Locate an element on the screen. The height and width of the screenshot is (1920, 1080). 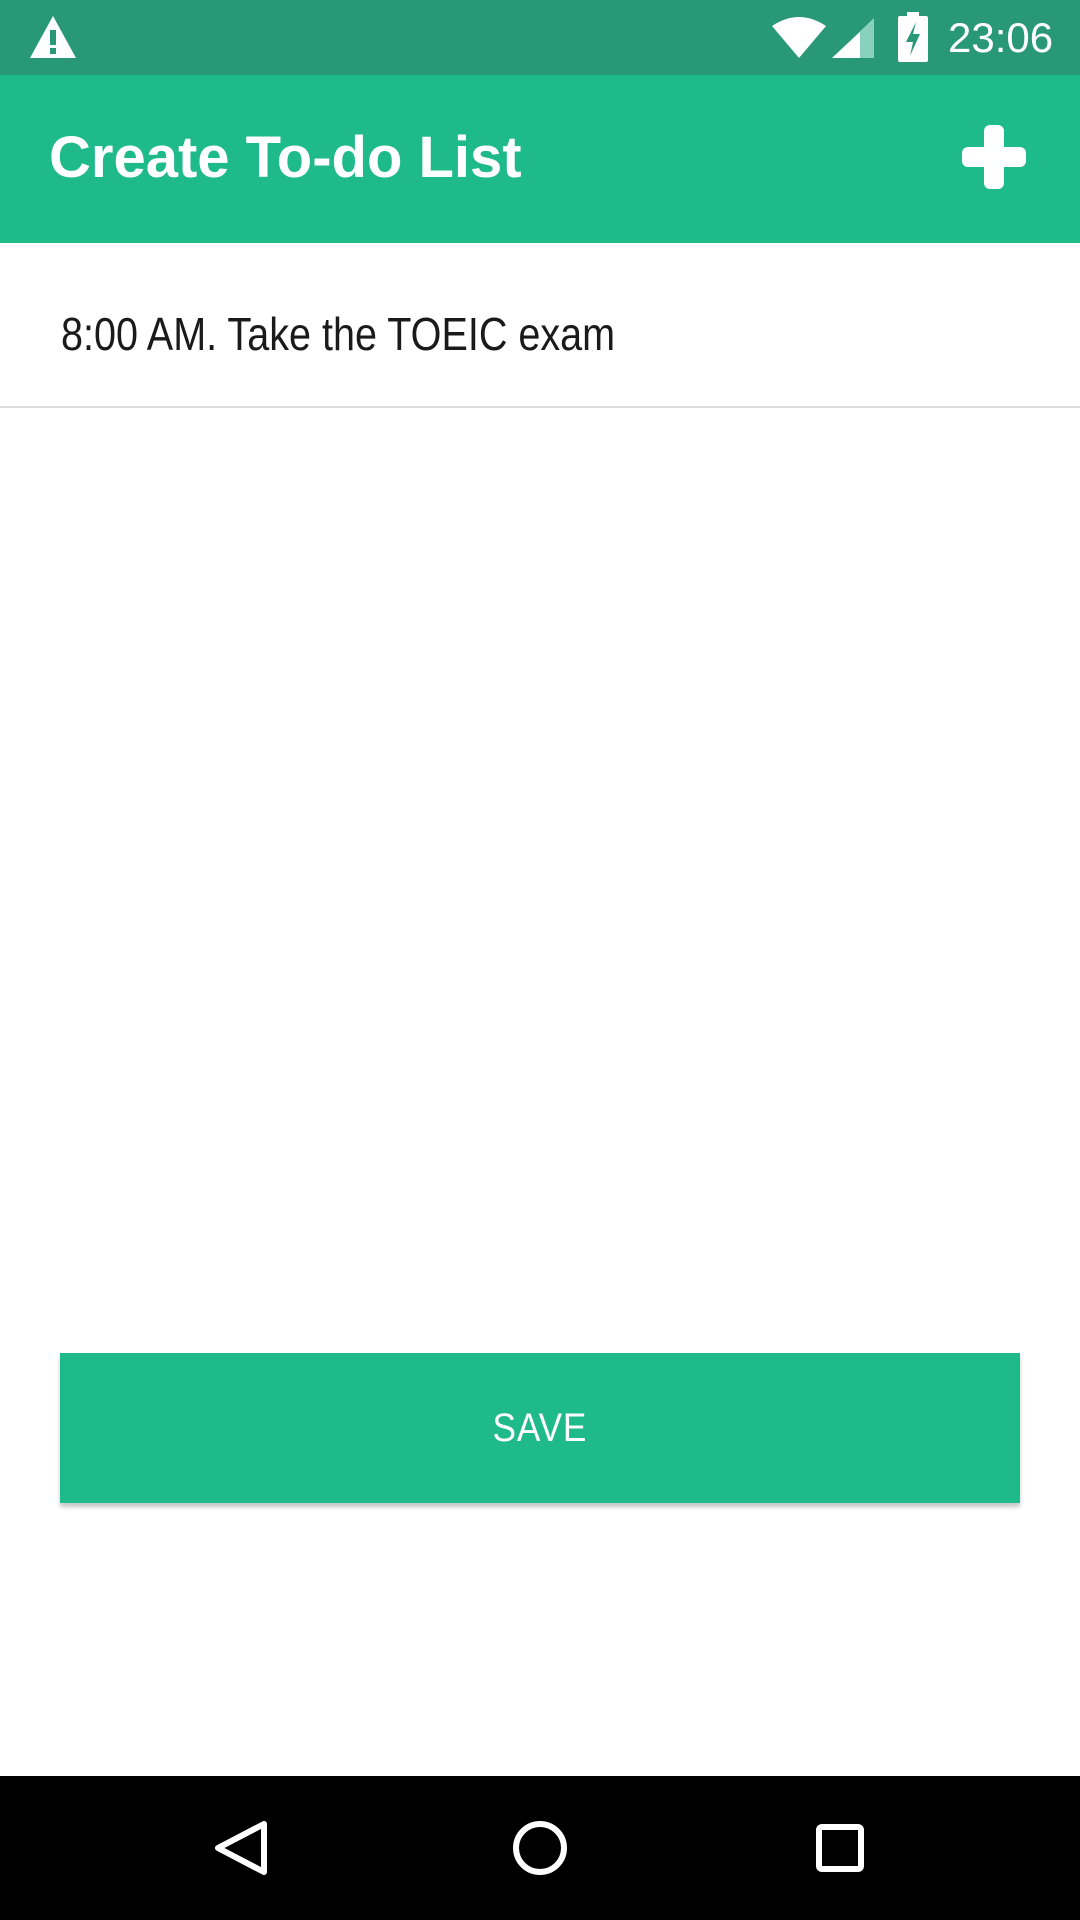
warning-icon is located at coordinates (53, 37).